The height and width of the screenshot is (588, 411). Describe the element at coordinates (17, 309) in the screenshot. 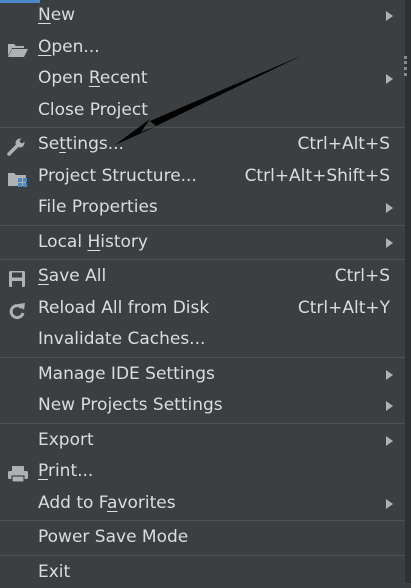

I see `reload-icon` at that location.